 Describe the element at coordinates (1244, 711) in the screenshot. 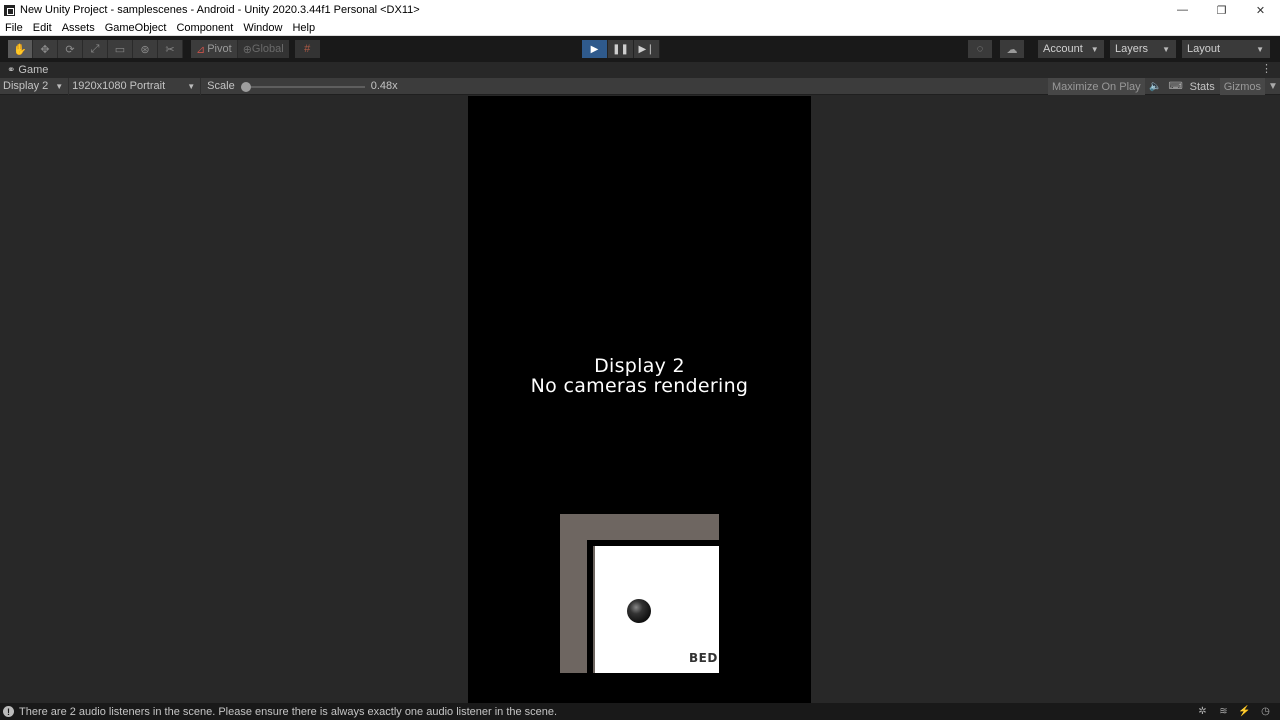

I see `network-icon: ⚡` at that location.